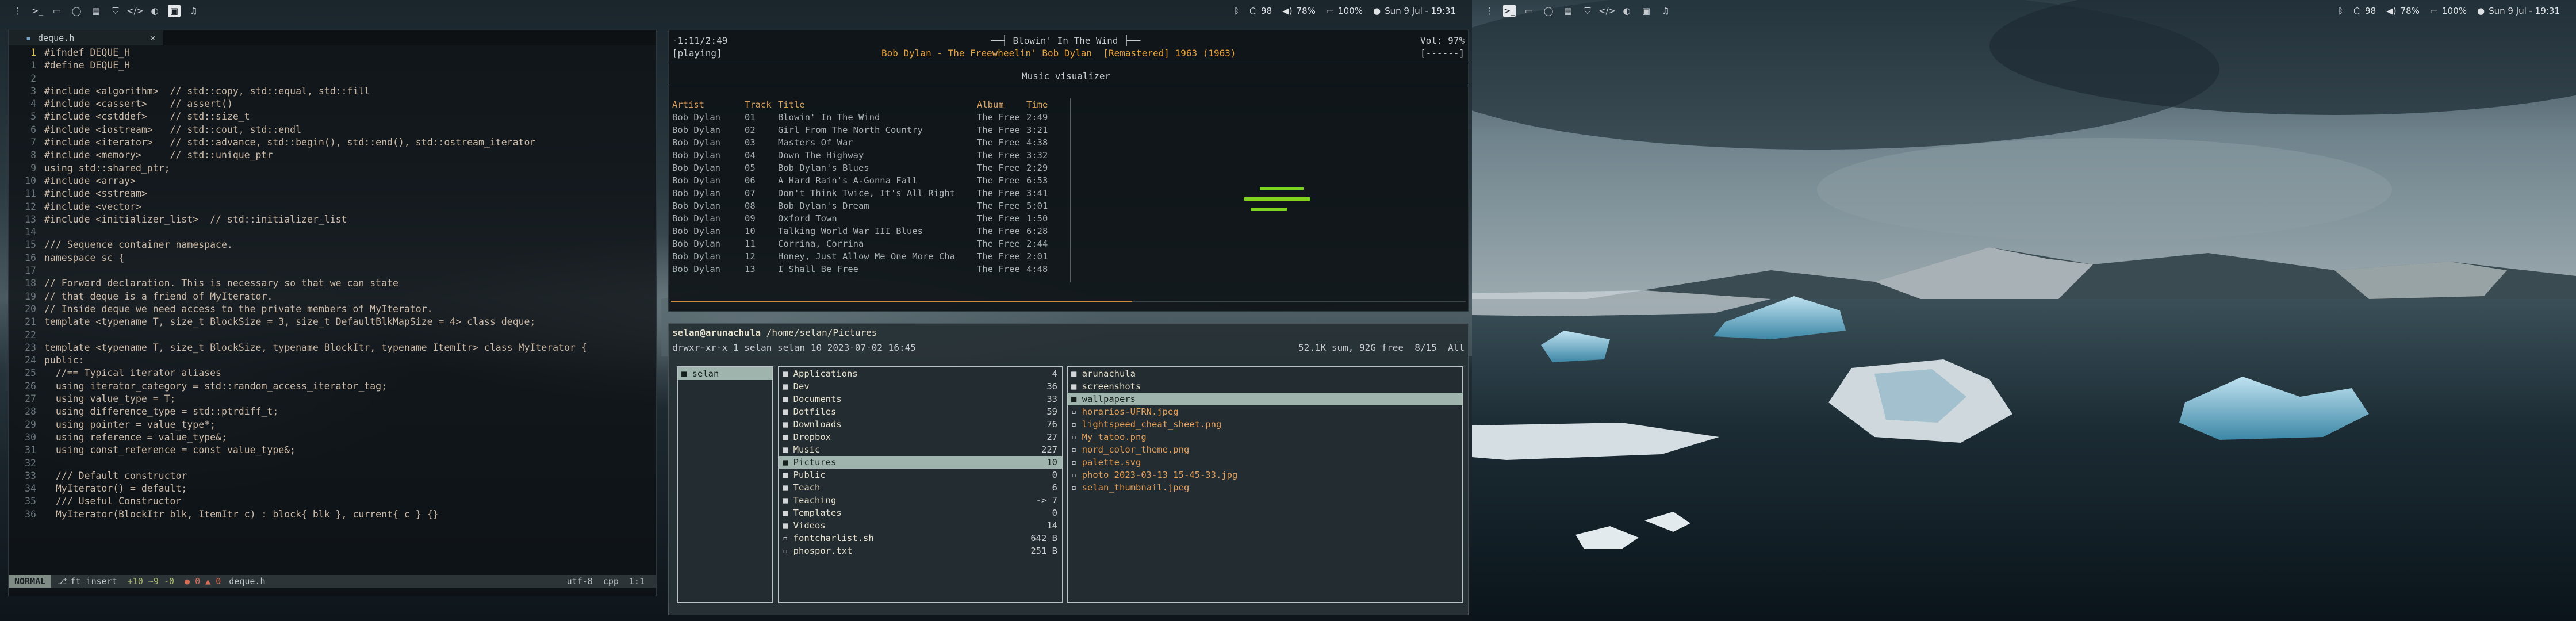  Describe the element at coordinates (332, 425) in the screenshot. I see `code-line: 29 using pointer = value_type*;` at that location.